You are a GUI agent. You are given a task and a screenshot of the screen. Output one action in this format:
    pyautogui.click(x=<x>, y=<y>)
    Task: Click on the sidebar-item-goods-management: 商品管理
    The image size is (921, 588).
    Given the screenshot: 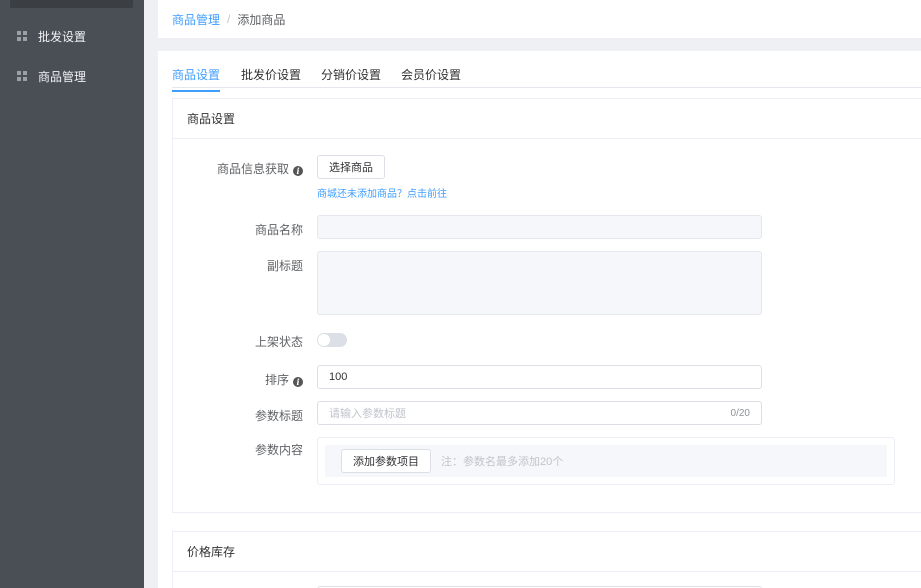 What is the action you would take?
    pyautogui.click(x=72, y=76)
    